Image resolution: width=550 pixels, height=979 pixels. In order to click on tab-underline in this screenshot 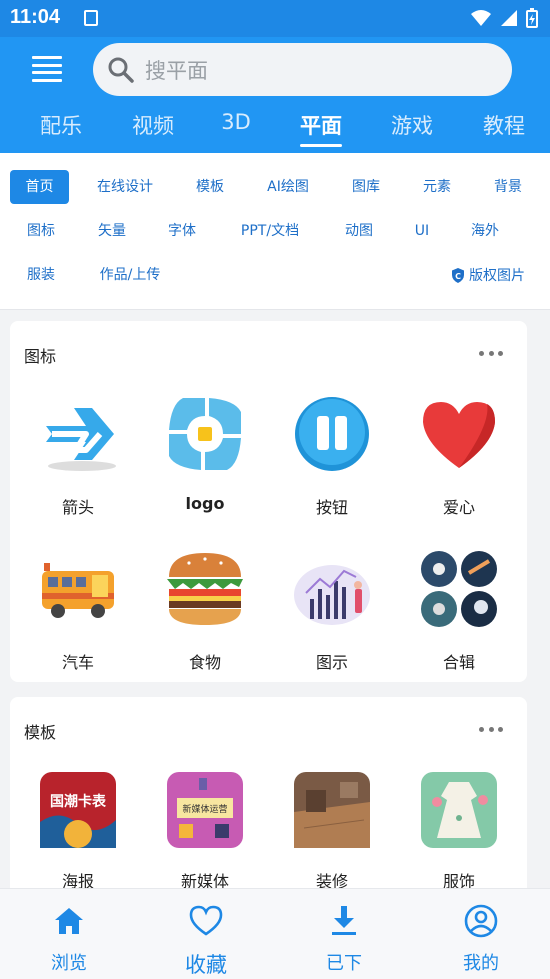, I will do `click(321, 145)`.